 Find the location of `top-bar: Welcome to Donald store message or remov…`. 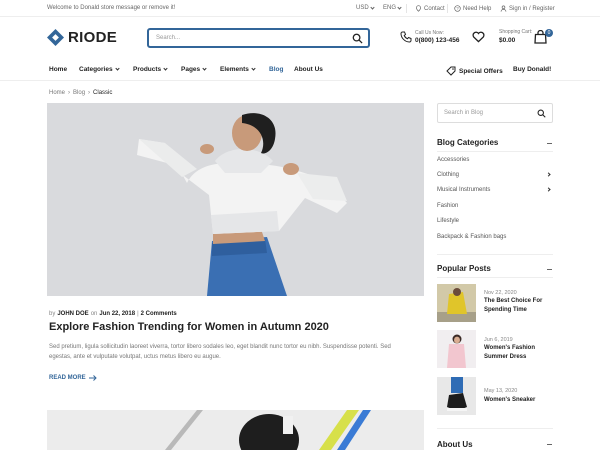

top-bar: Welcome to Donald store message or remov… is located at coordinates (300, 8).